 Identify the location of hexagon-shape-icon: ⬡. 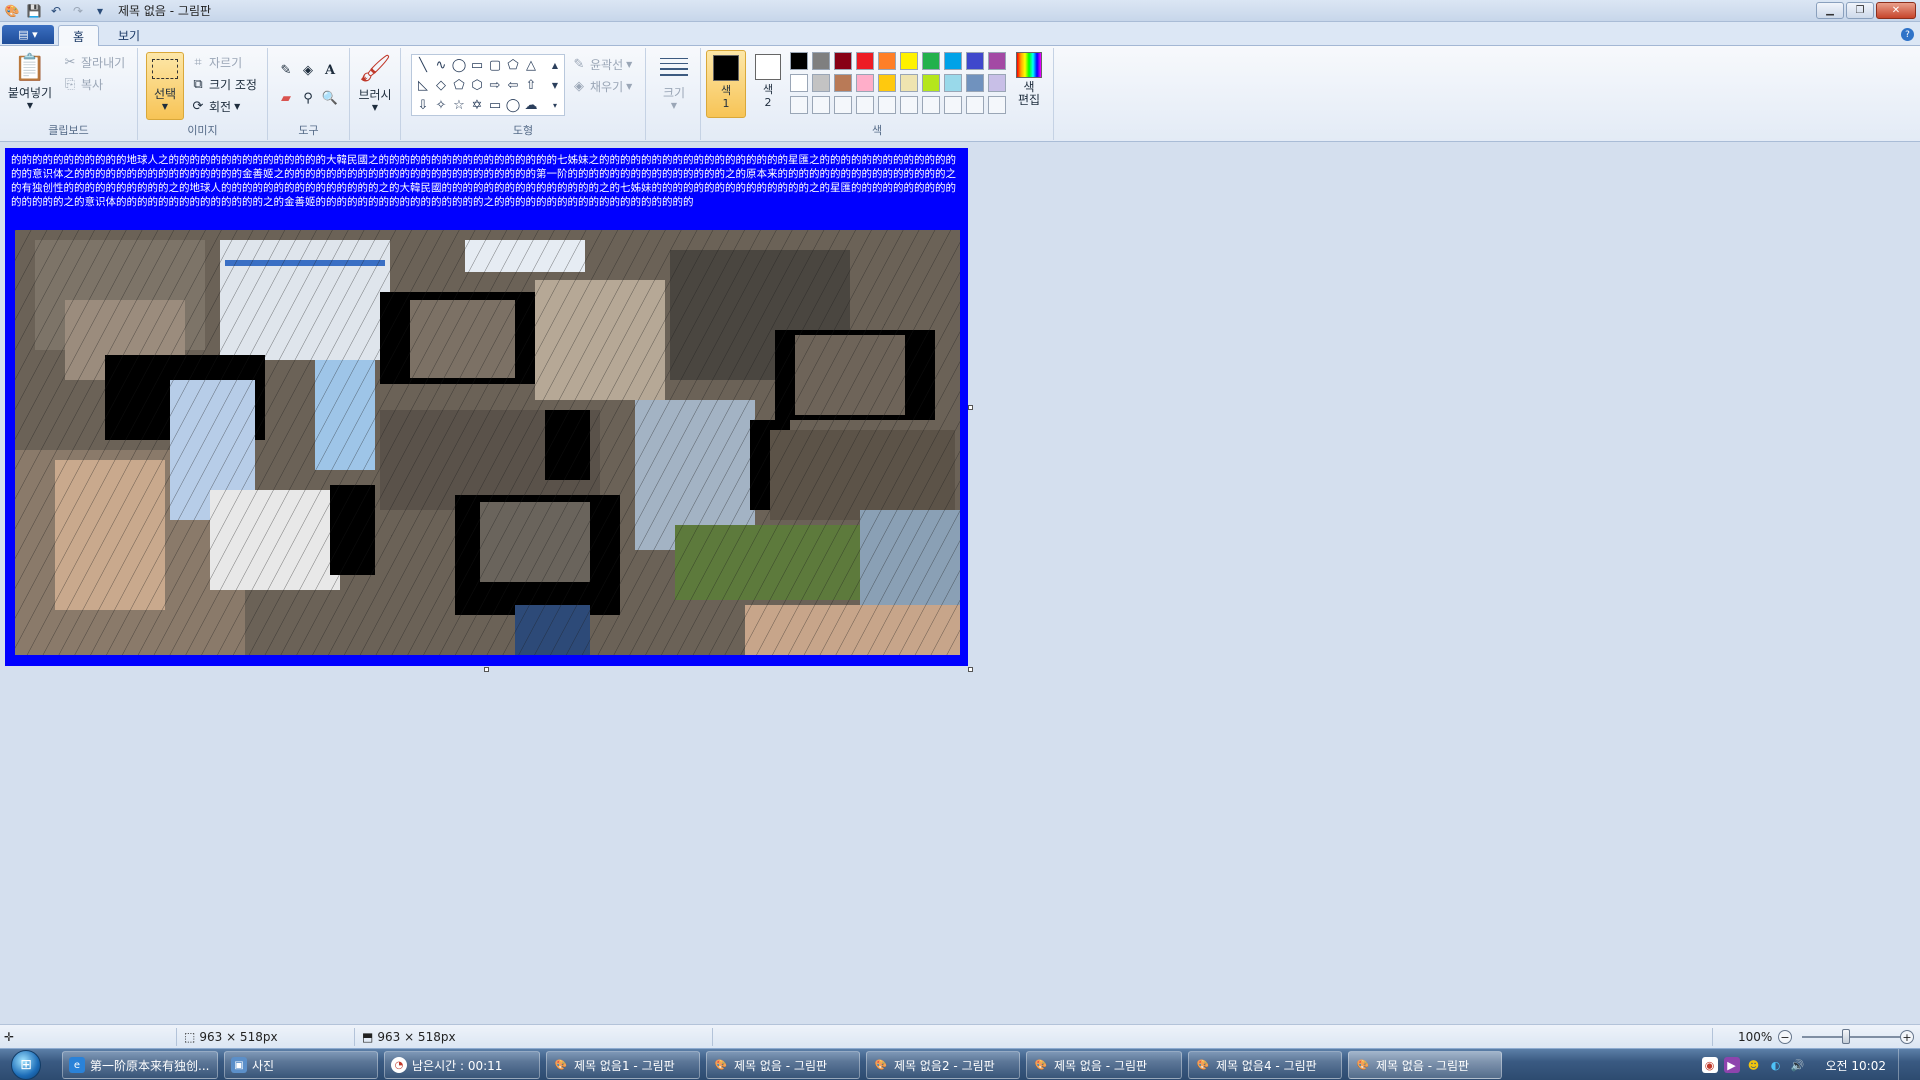
(477, 85).